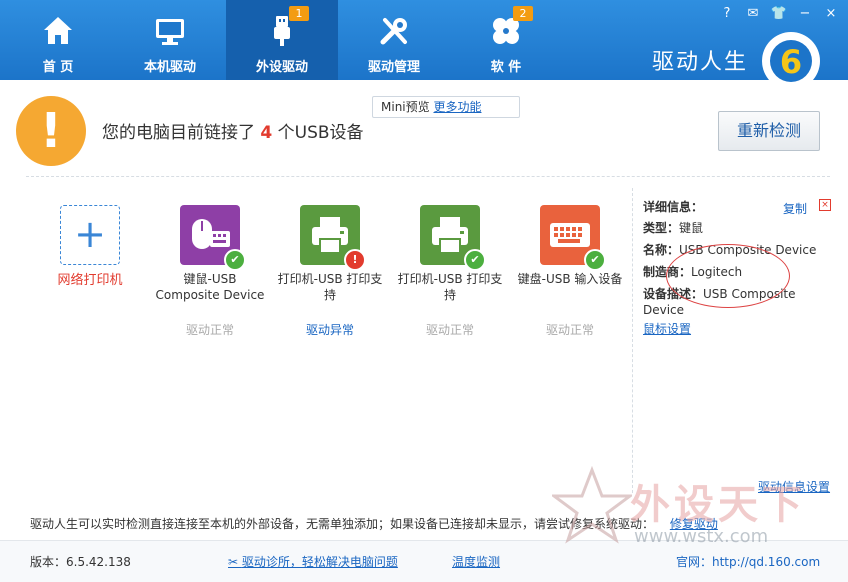 Image resolution: width=848 pixels, height=582 pixels. I want to click on status-prefix: 您的电脑目前链接了, so click(178, 133).